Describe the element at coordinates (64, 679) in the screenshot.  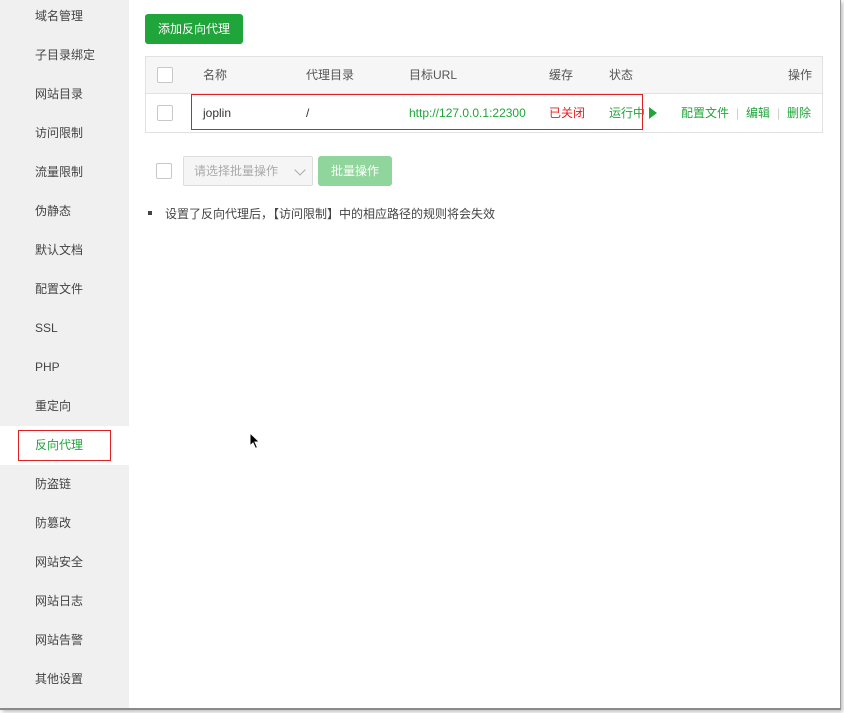
I see `sidebar-item-other-settings: 其他设置` at that location.